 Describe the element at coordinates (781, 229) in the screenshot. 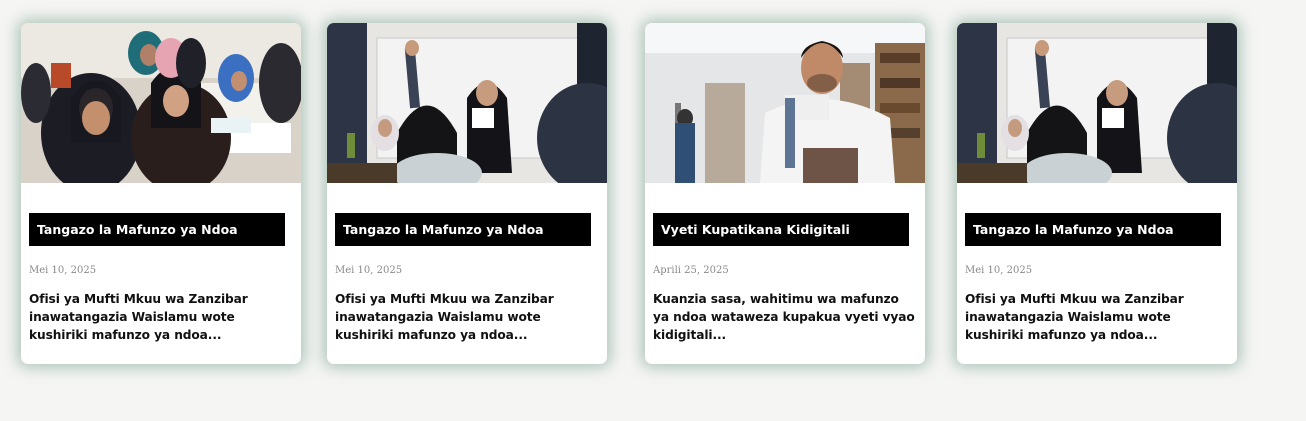

I see `card-title: Vyeti Kupatikana Kidigitali` at that location.